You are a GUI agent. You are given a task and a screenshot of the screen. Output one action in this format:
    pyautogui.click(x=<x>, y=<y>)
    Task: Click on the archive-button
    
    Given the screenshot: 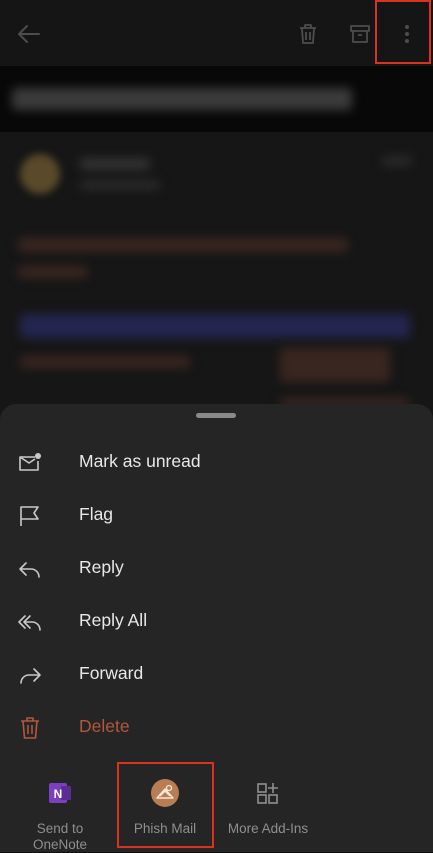 What is the action you would take?
    pyautogui.click(x=360, y=34)
    